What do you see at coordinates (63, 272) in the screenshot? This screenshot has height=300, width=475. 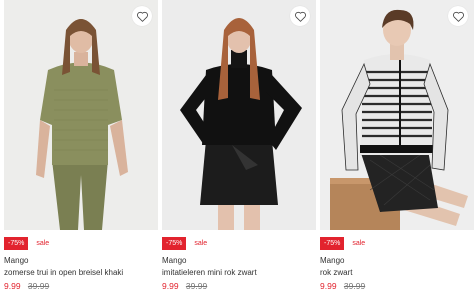 I see `product-name: zomerse trui in open breisel khaki` at bounding box center [63, 272].